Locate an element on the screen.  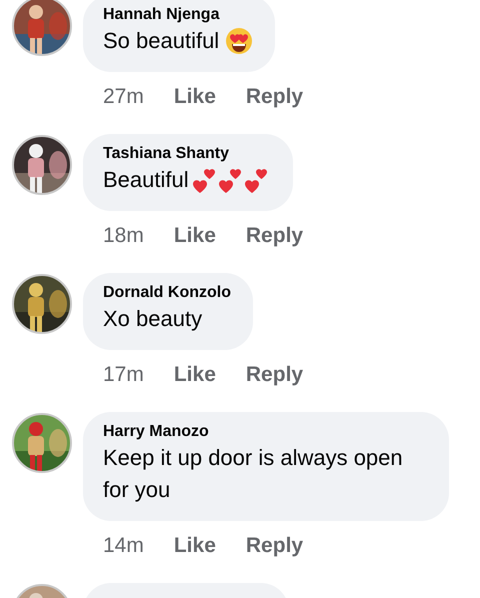
author-name: Dornald Konzolo is located at coordinates (167, 293).